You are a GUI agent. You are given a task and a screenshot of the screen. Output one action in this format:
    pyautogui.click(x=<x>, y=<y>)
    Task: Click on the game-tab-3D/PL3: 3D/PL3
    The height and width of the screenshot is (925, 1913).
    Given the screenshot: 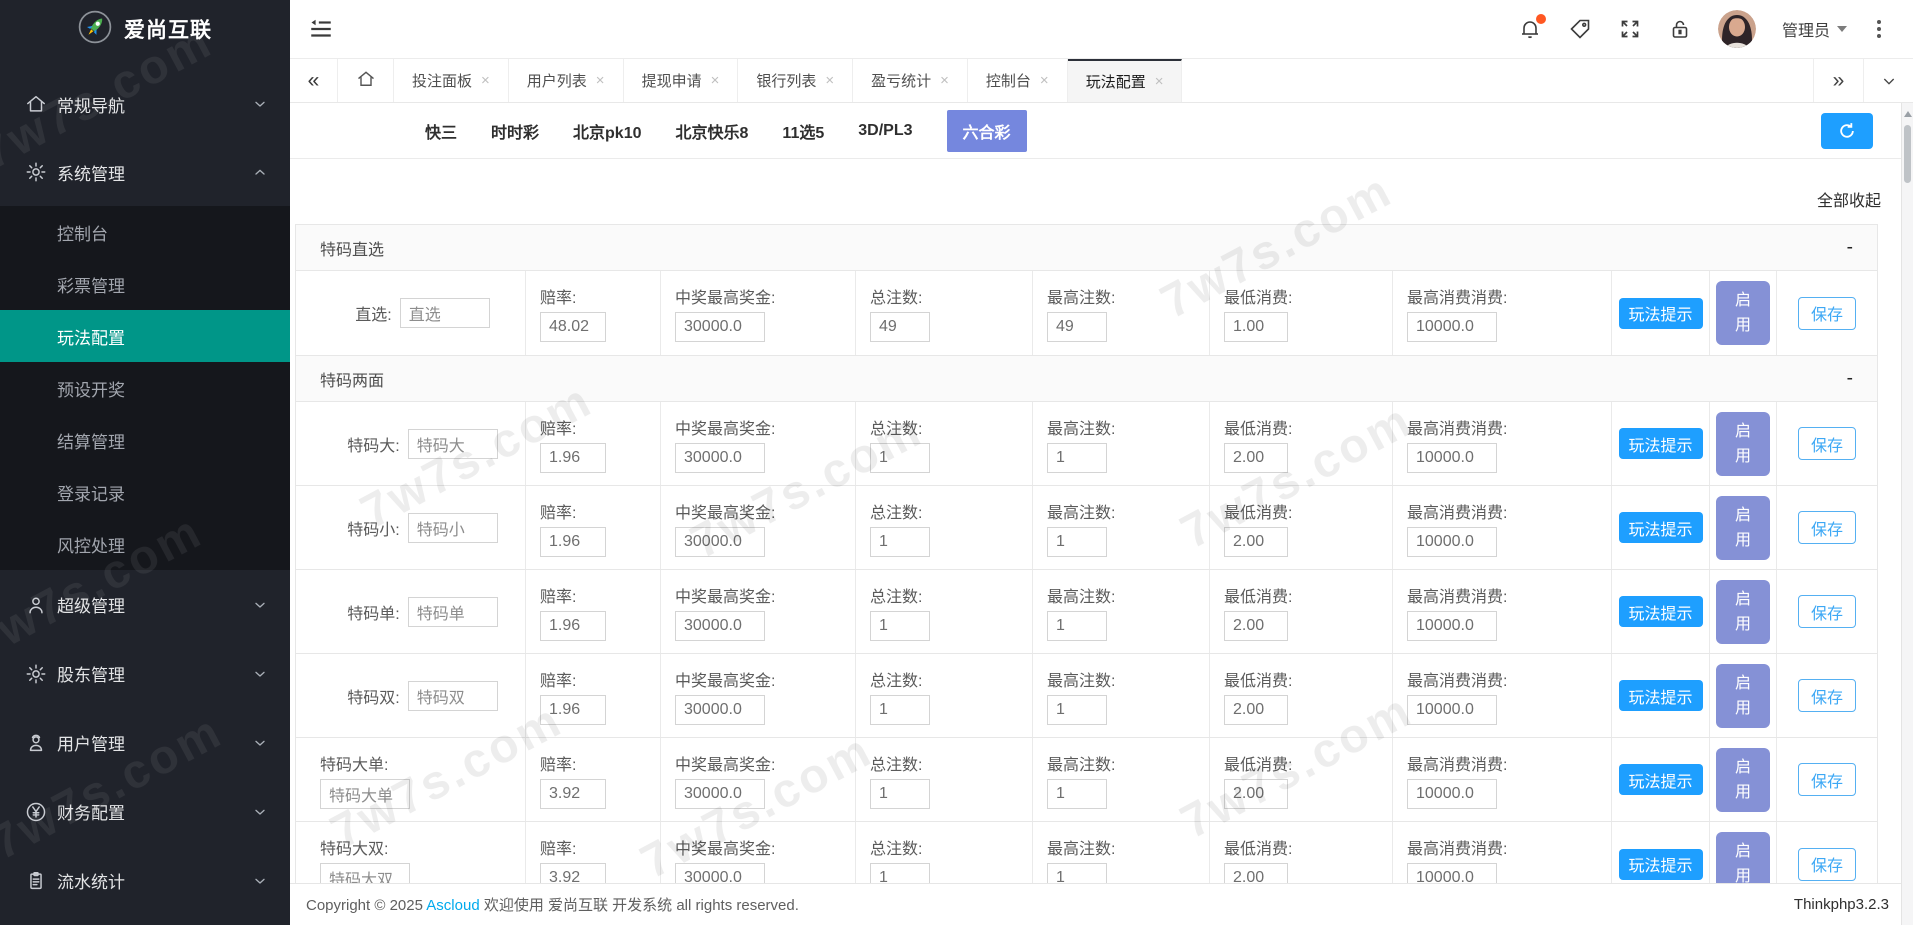 What is the action you would take?
    pyautogui.click(x=885, y=131)
    